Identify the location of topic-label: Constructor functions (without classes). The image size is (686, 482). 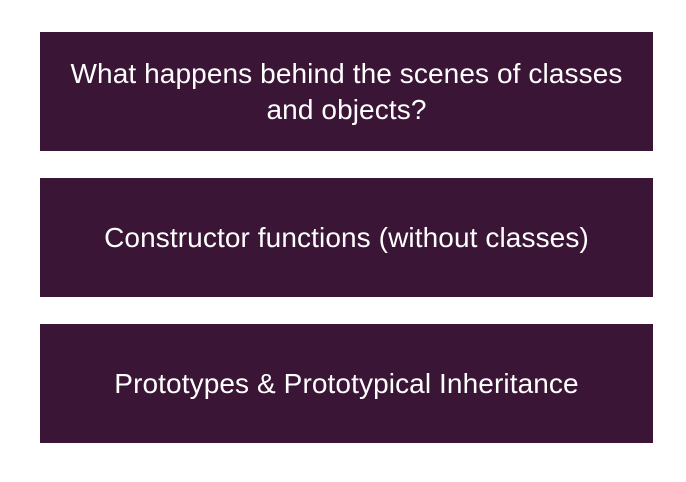
(346, 237).